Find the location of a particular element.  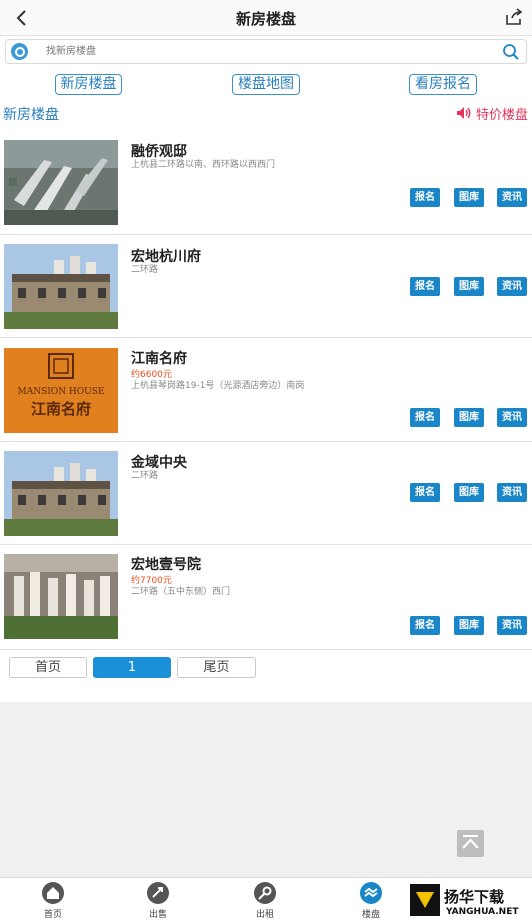

watermark-logo: 扬华下载 YANGHUA.NET is located at coordinates (471, 900).